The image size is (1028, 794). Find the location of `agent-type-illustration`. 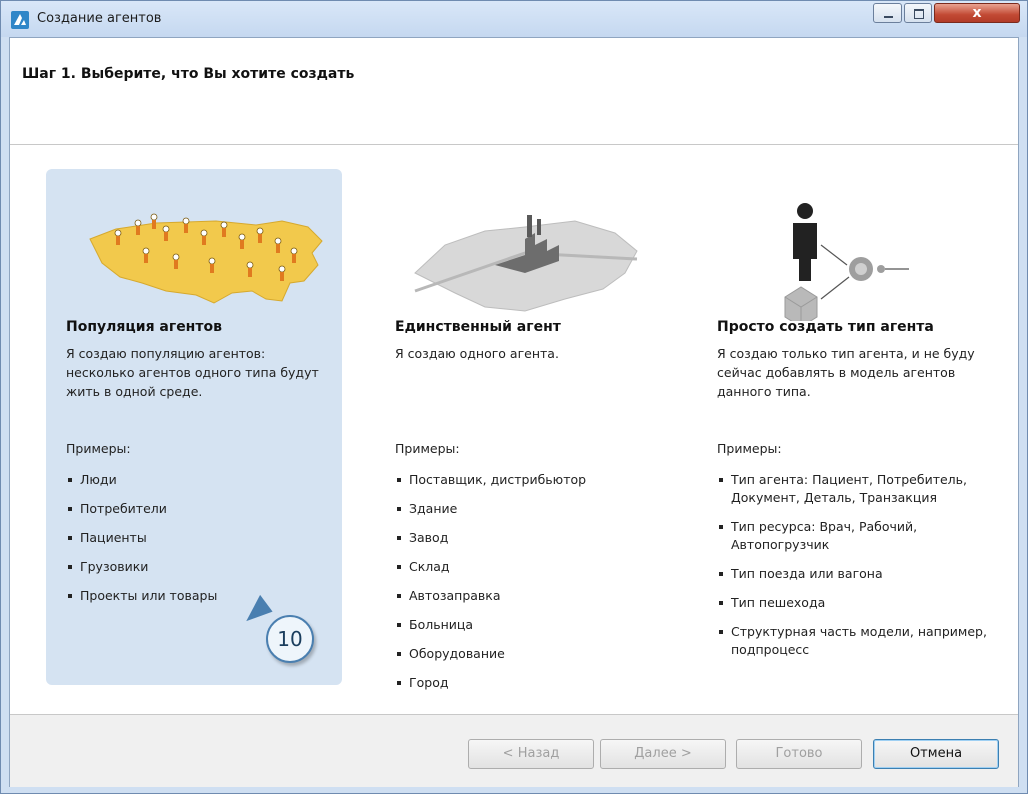

agent-type-illustration is located at coordinates (846, 262).